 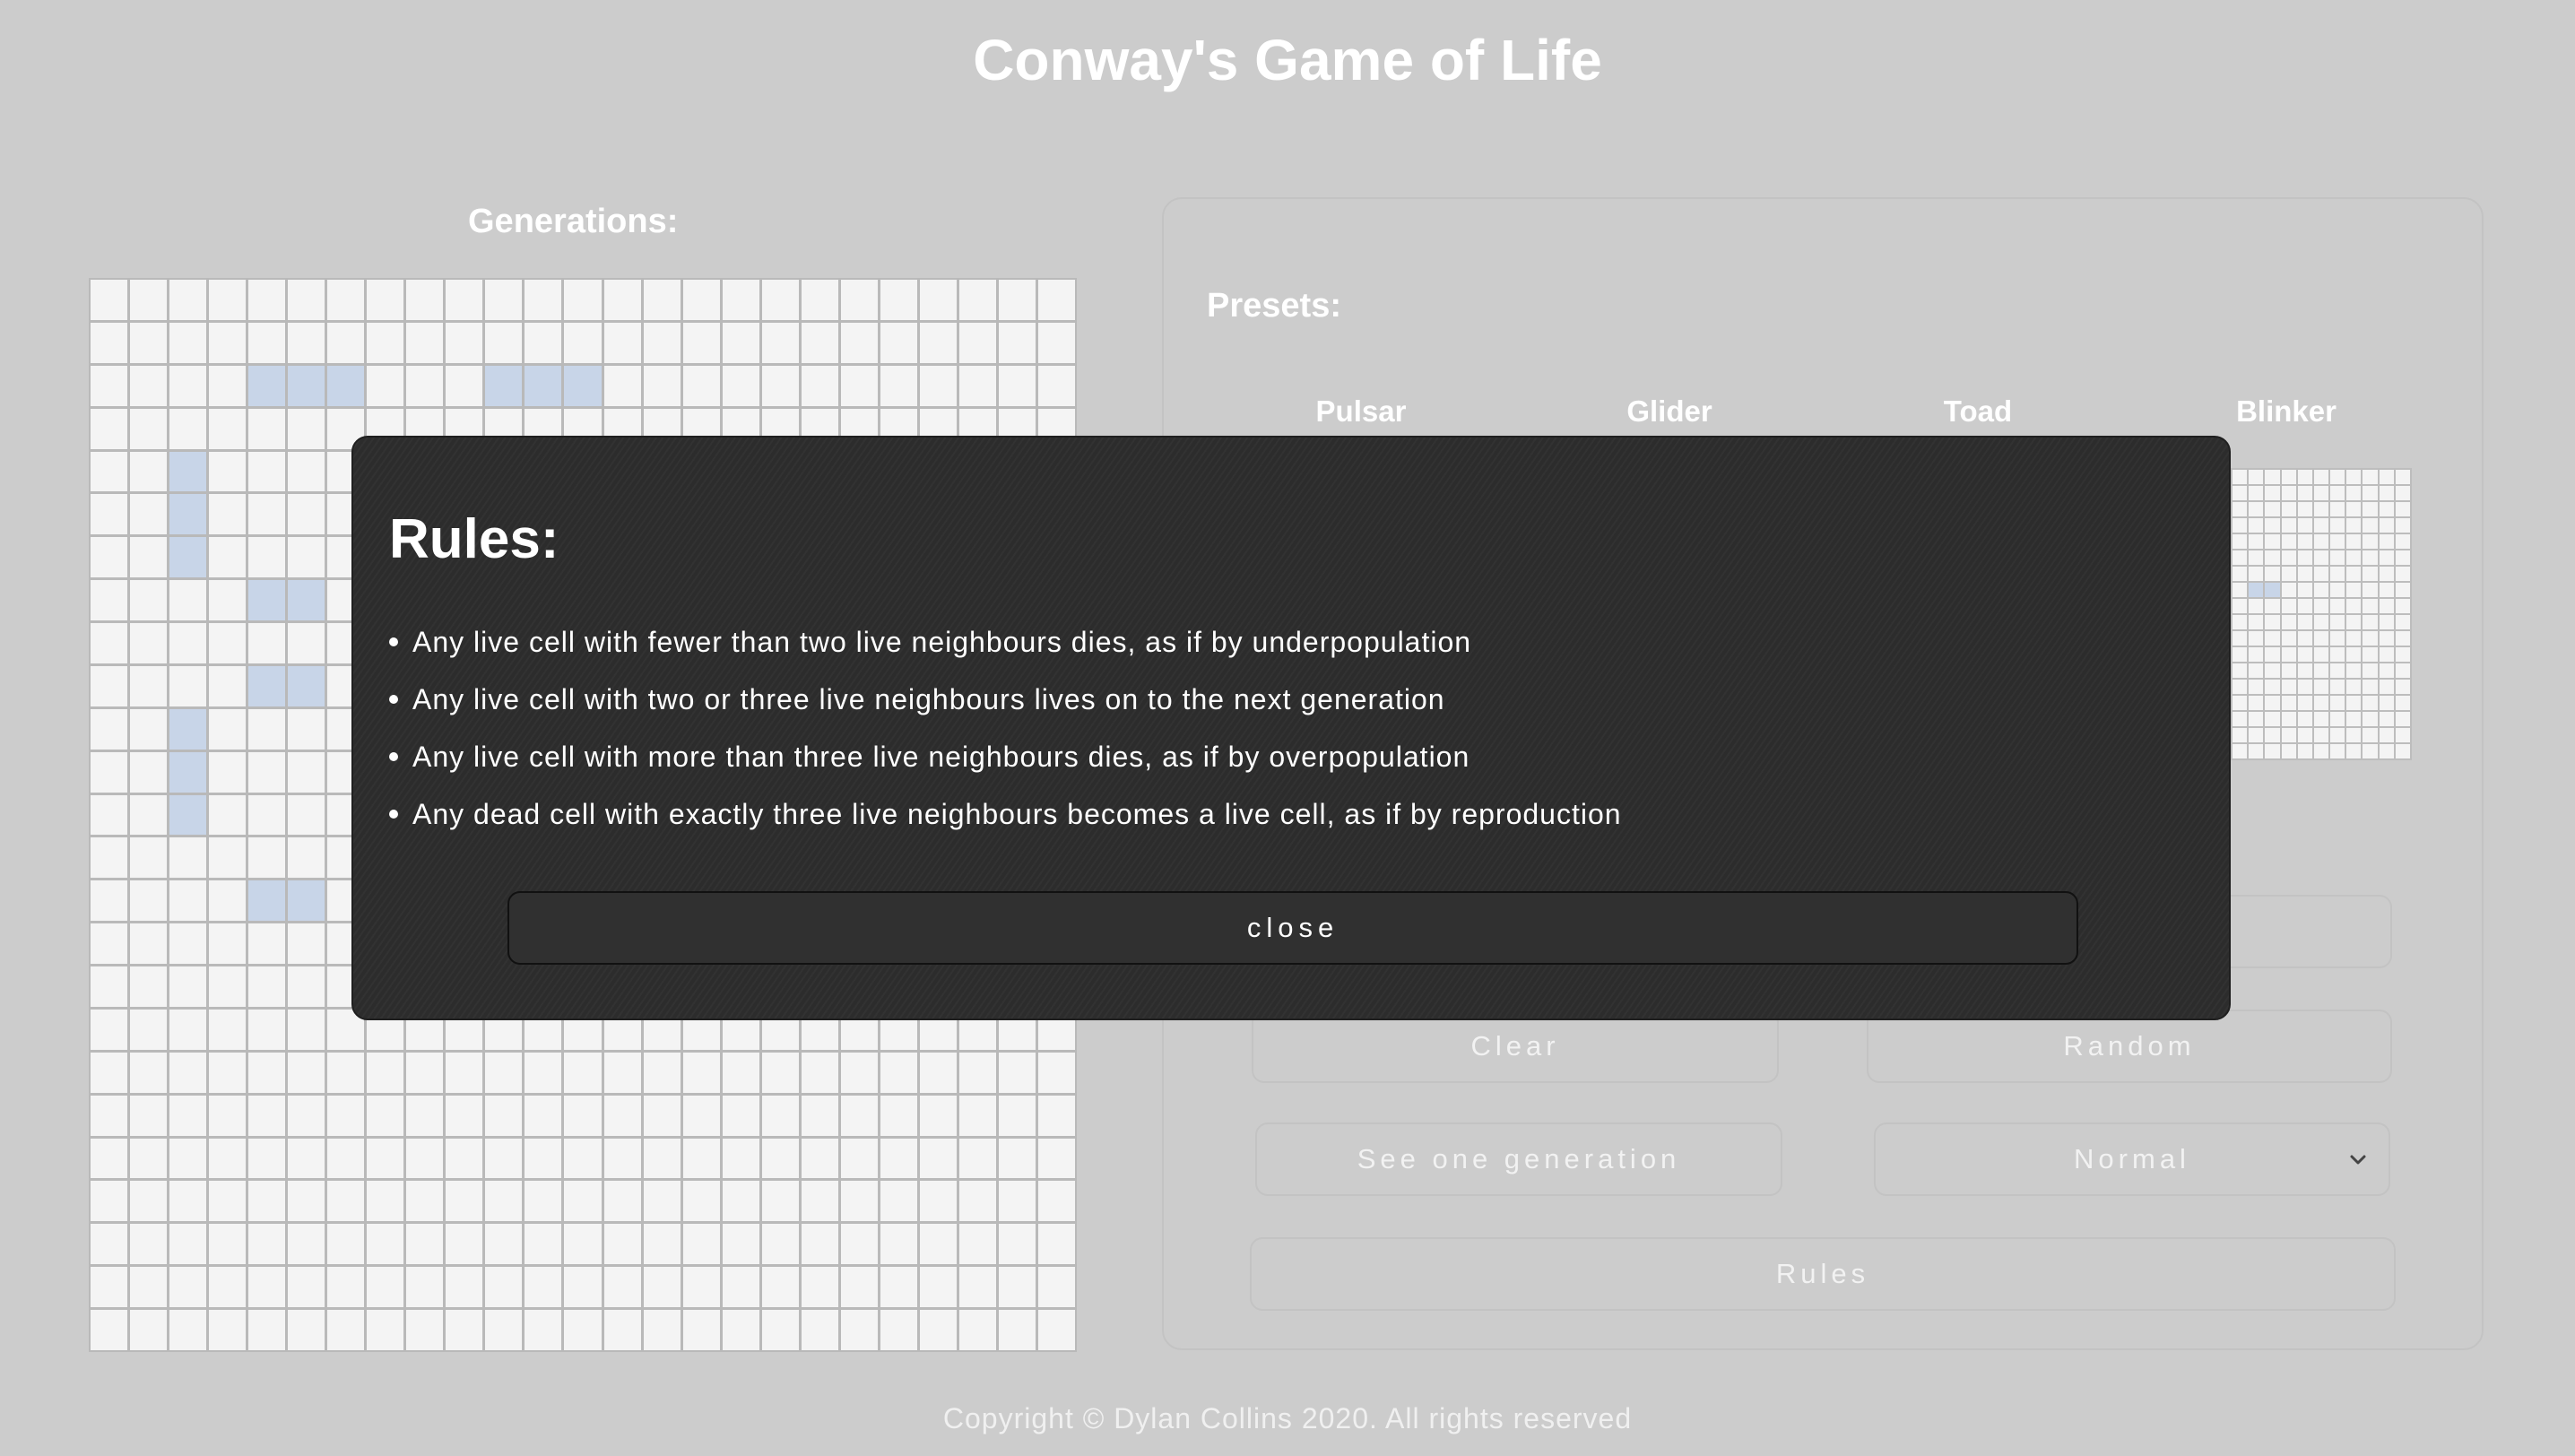 What do you see at coordinates (1361, 411) in the screenshot?
I see `preset-pulsar: Pulsar` at bounding box center [1361, 411].